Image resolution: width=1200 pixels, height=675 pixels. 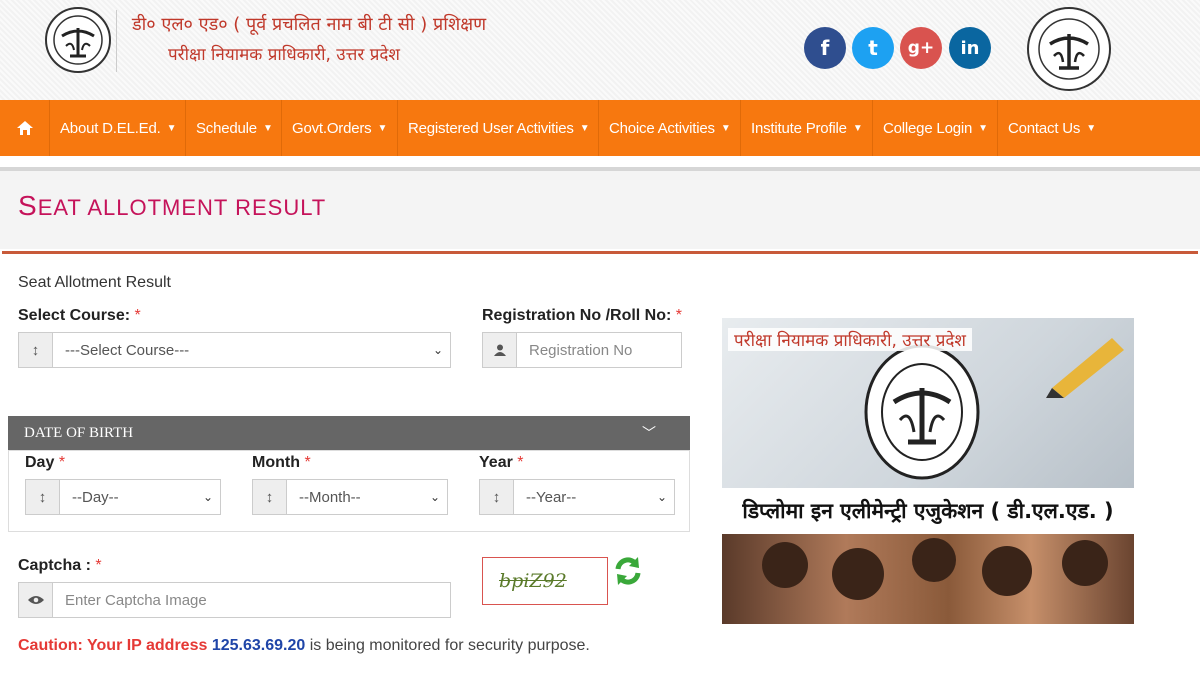 I want to click on nav-contact-label: Contact Us, so click(x=1044, y=128).